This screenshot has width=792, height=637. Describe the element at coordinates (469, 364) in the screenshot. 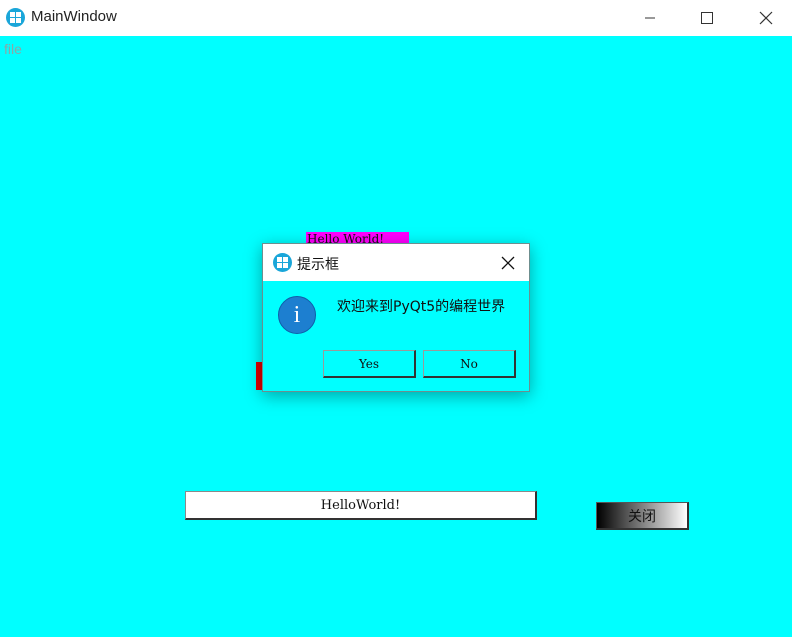

I see `no-button: No` at that location.